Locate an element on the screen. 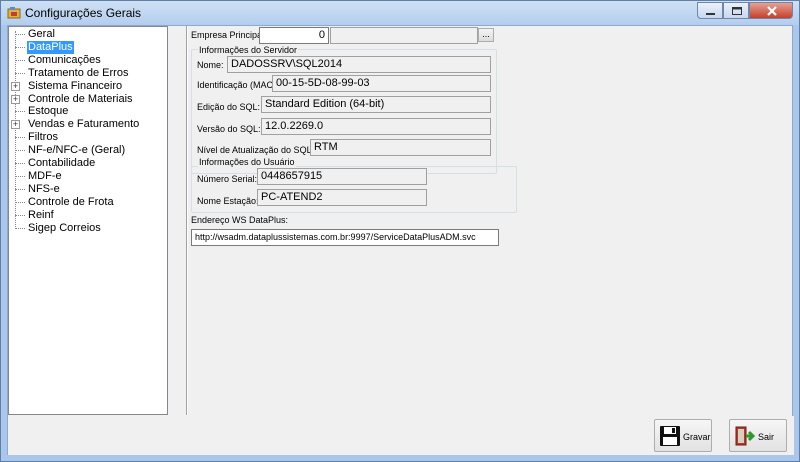 The height and width of the screenshot is (462, 800). tree-item-label: Reinf is located at coordinates (41, 214).